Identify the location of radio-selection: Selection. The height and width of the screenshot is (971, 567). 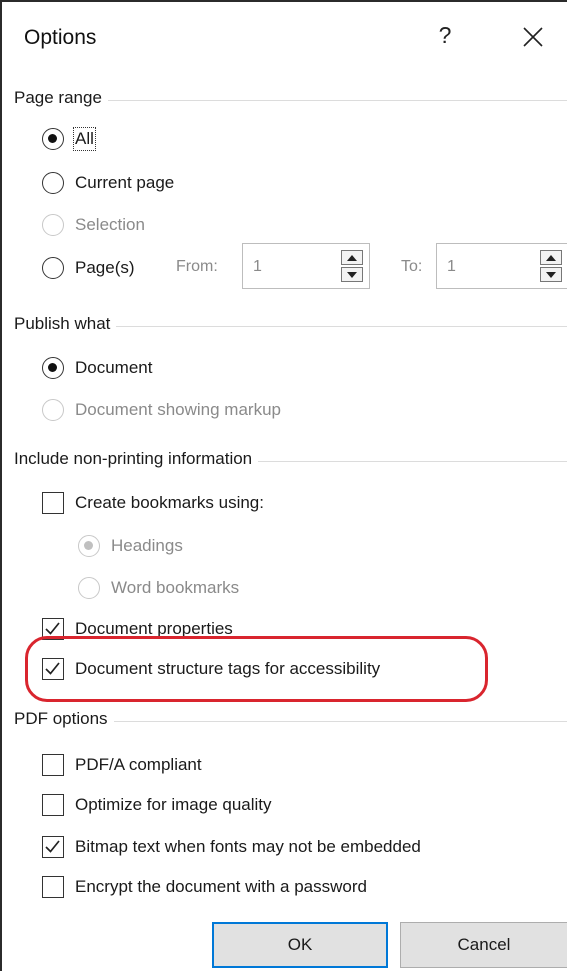
(93, 225).